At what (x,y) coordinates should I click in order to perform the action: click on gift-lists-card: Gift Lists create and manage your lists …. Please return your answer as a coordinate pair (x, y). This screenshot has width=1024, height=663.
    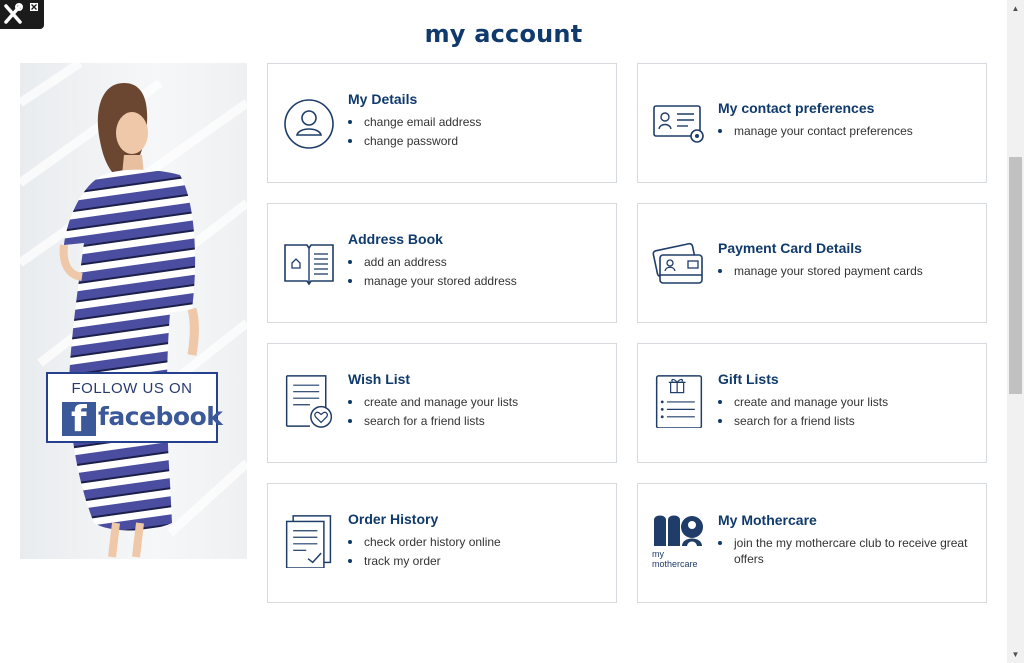
    Looking at the image, I should click on (812, 403).